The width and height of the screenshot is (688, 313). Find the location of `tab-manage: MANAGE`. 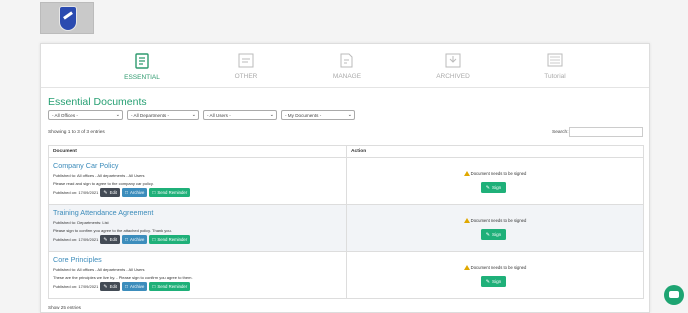

tab-manage: MANAGE is located at coordinates (347, 66).